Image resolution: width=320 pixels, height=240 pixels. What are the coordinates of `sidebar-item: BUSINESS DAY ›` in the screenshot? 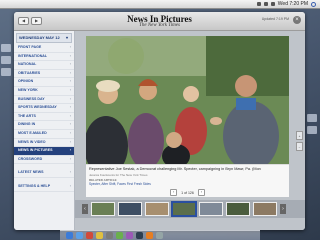 It's located at (44, 100).